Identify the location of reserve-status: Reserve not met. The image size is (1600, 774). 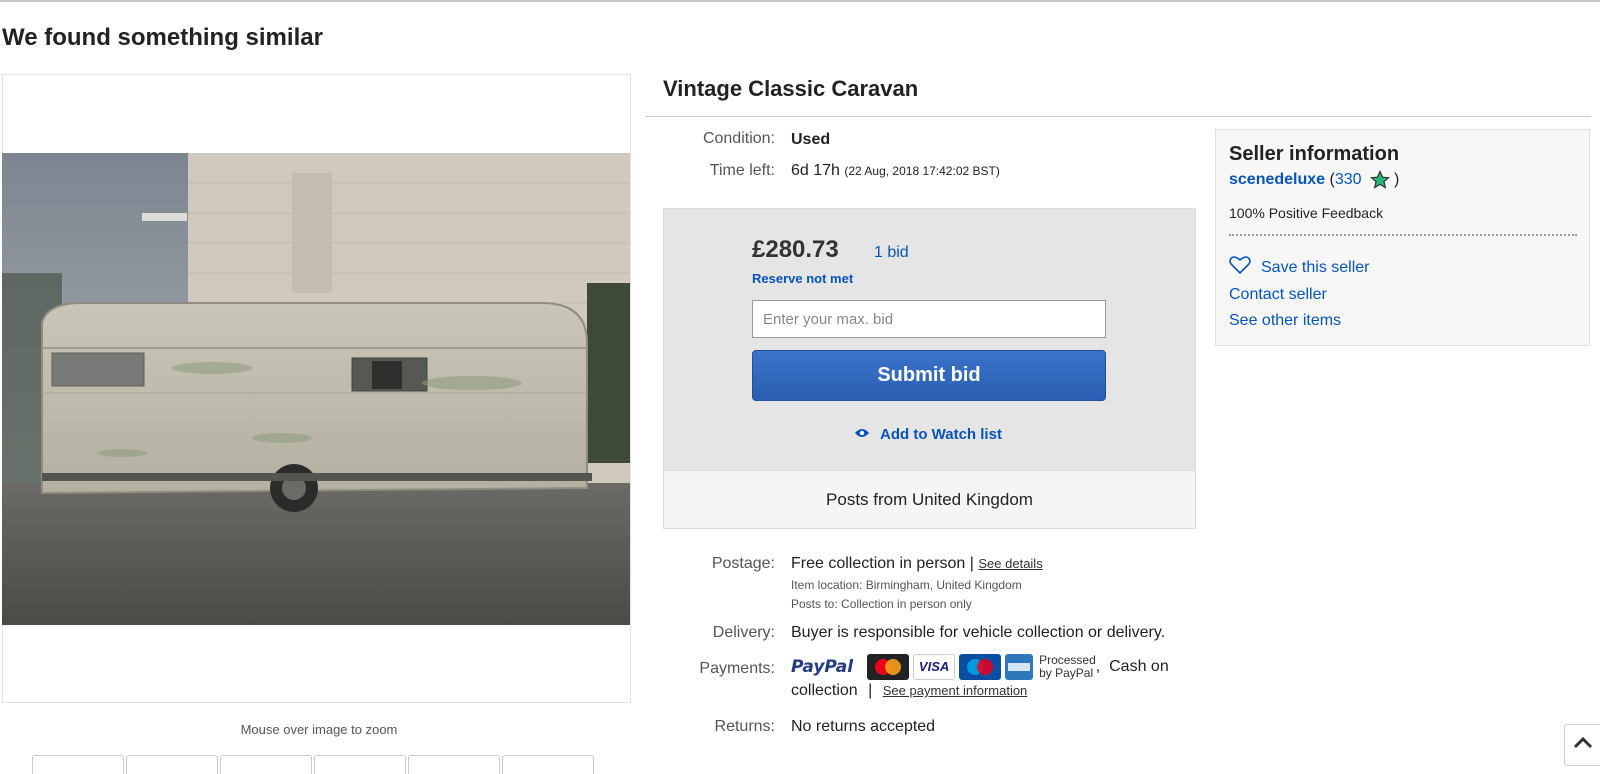
(803, 278).